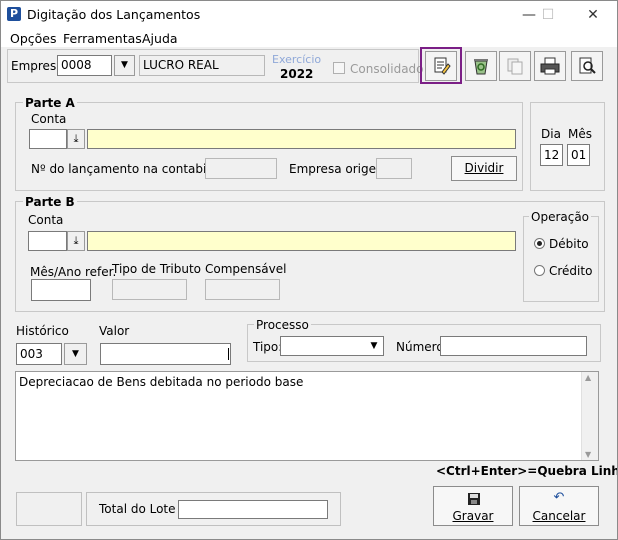  I want to click on parte-b-conta-label: Conta, so click(46, 220).